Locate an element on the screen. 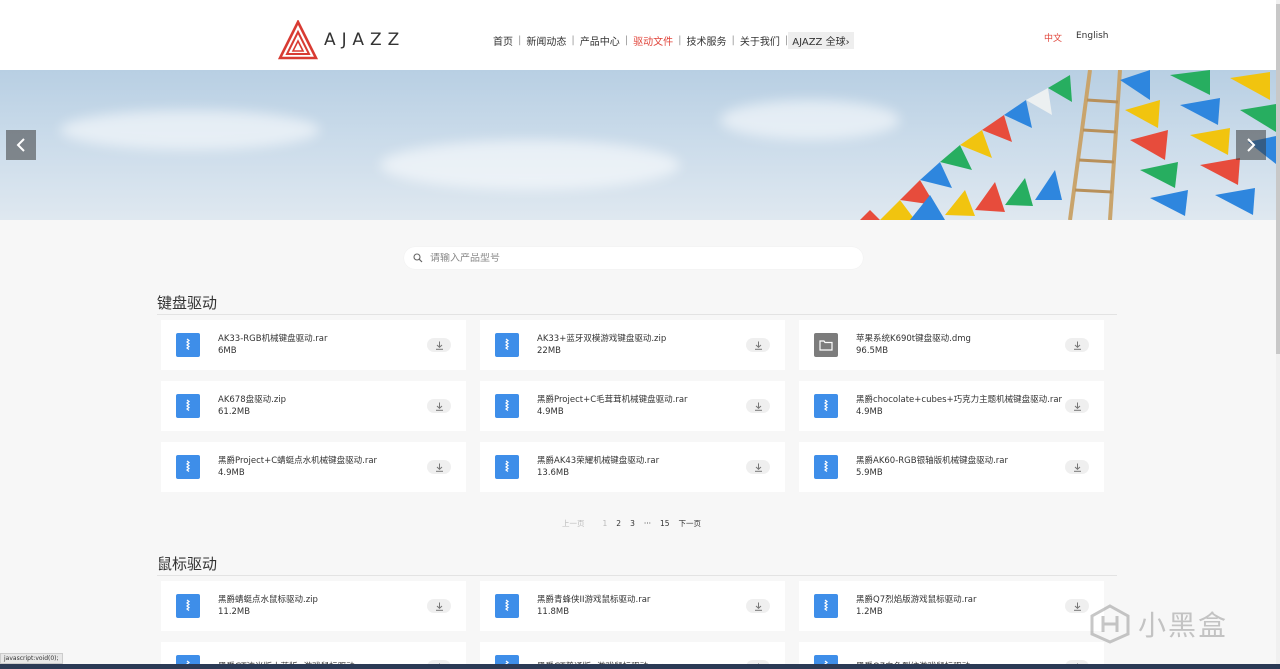 The height and width of the screenshot is (669, 1280). nav-item-support: 技术服务 is located at coordinates (707, 40).